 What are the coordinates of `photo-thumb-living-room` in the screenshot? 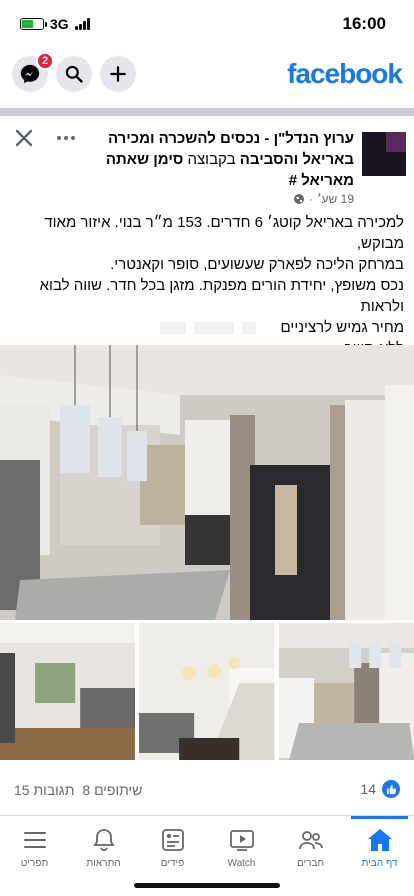 It's located at (68, 691).